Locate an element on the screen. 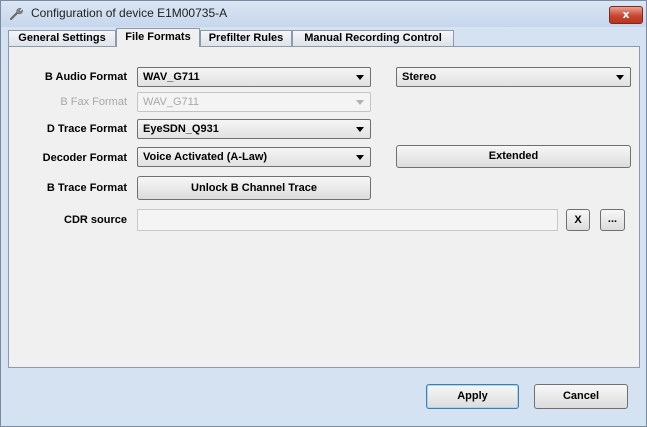 Image resolution: width=647 pixels, height=427 pixels. b-fax-format-label: B Fax Format is located at coordinates (93, 102).